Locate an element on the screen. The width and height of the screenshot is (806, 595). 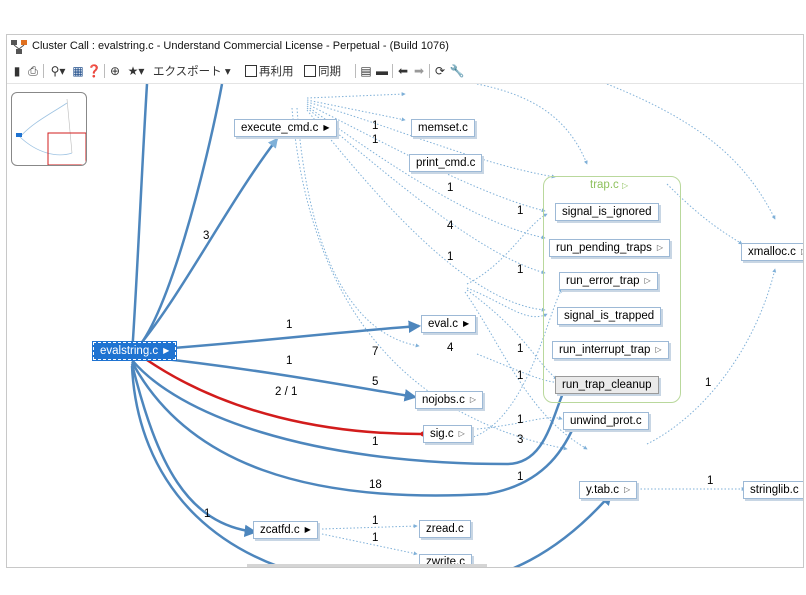
node-zcatfd: zcatfd.c ▶ is located at coordinates (285, 530).